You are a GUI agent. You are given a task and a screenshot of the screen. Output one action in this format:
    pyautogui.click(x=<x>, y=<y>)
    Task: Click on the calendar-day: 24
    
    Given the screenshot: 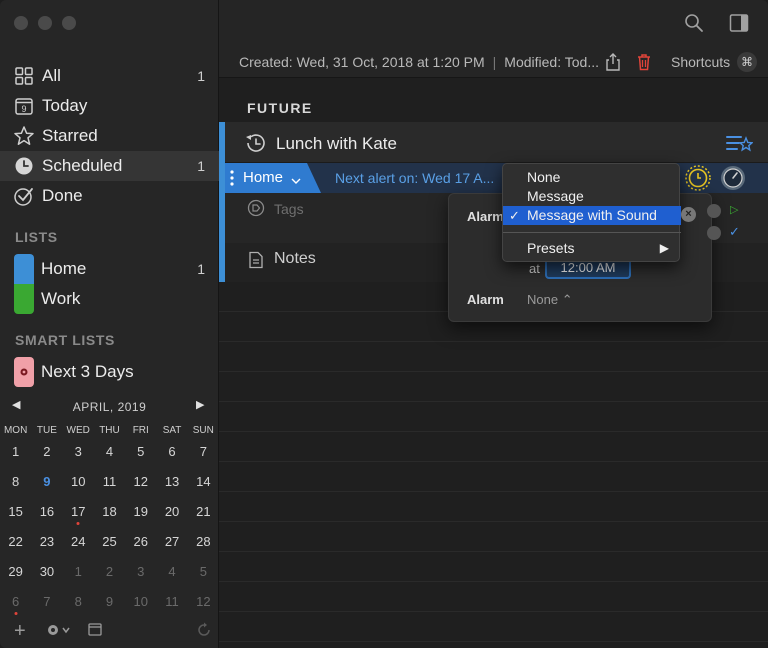 What is the action you would take?
    pyautogui.click(x=78, y=541)
    